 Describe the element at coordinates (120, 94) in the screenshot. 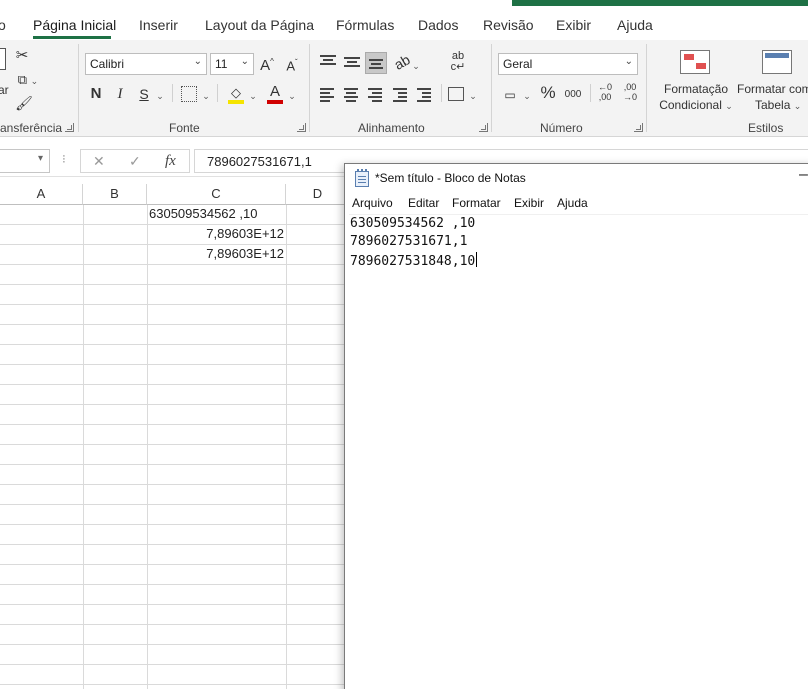

I see `italic-button: I` at that location.